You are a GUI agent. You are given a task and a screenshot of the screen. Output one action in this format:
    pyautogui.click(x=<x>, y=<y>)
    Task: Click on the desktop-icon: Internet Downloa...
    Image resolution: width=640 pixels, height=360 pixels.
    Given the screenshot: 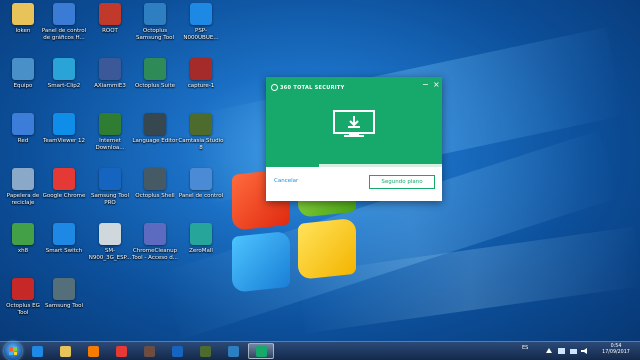 What is the action you would take?
    pyautogui.click(x=110, y=141)
    